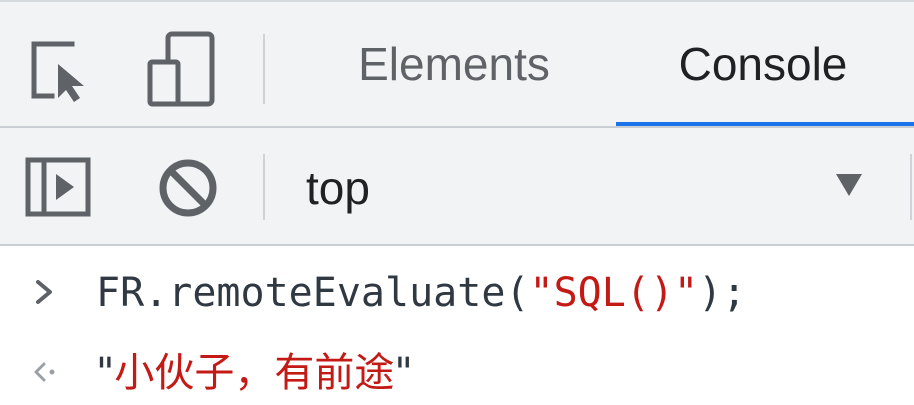 The width and height of the screenshot is (914, 405). Describe the element at coordinates (457, 245) in the screenshot. I see `toolbar-divider` at that location.